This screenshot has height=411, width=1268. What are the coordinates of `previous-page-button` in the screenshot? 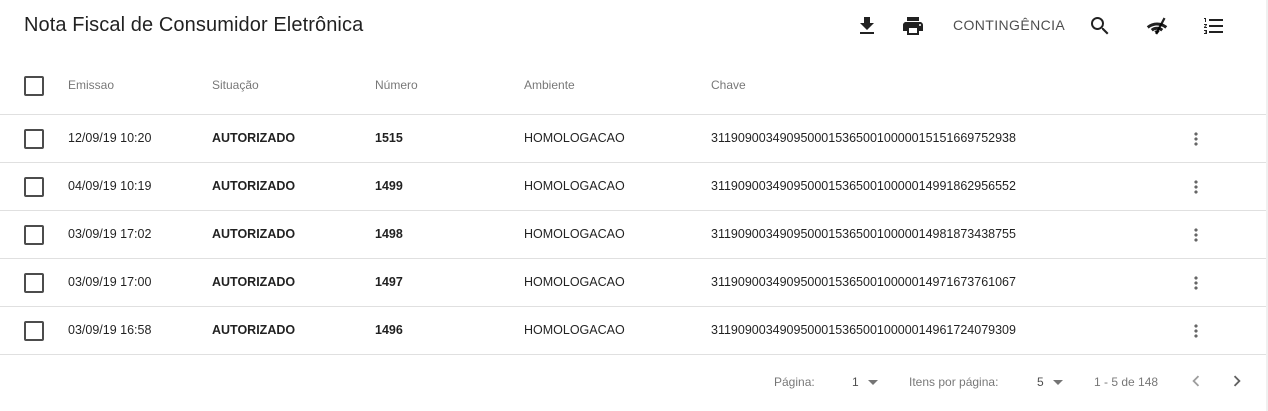 It's located at (1196, 381).